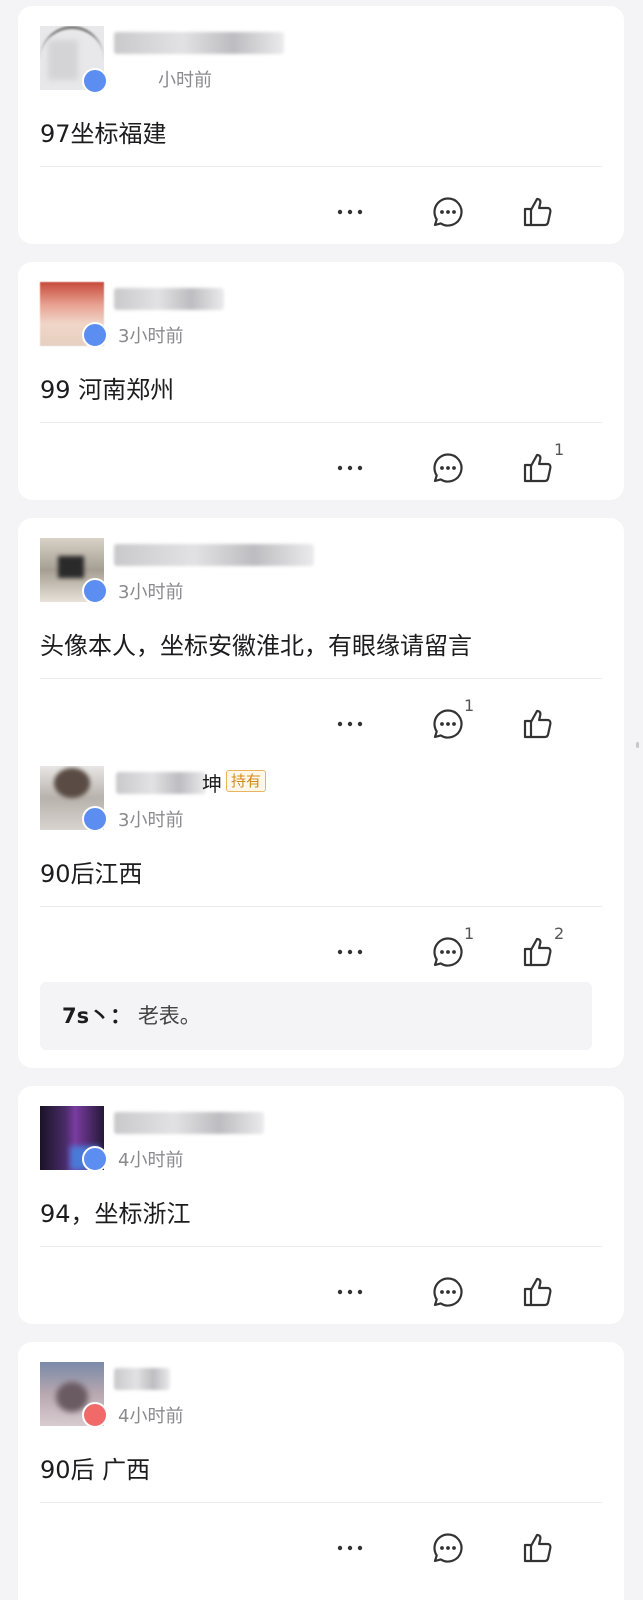  I want to click on vip-badge-icon, so click(95, 1415).